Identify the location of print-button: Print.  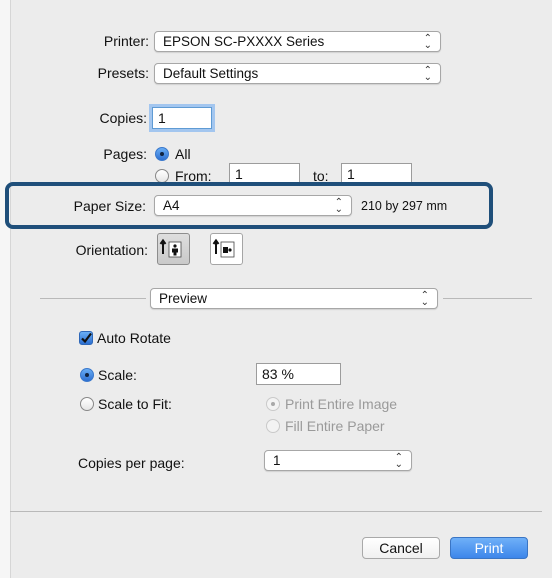
(489, 548).